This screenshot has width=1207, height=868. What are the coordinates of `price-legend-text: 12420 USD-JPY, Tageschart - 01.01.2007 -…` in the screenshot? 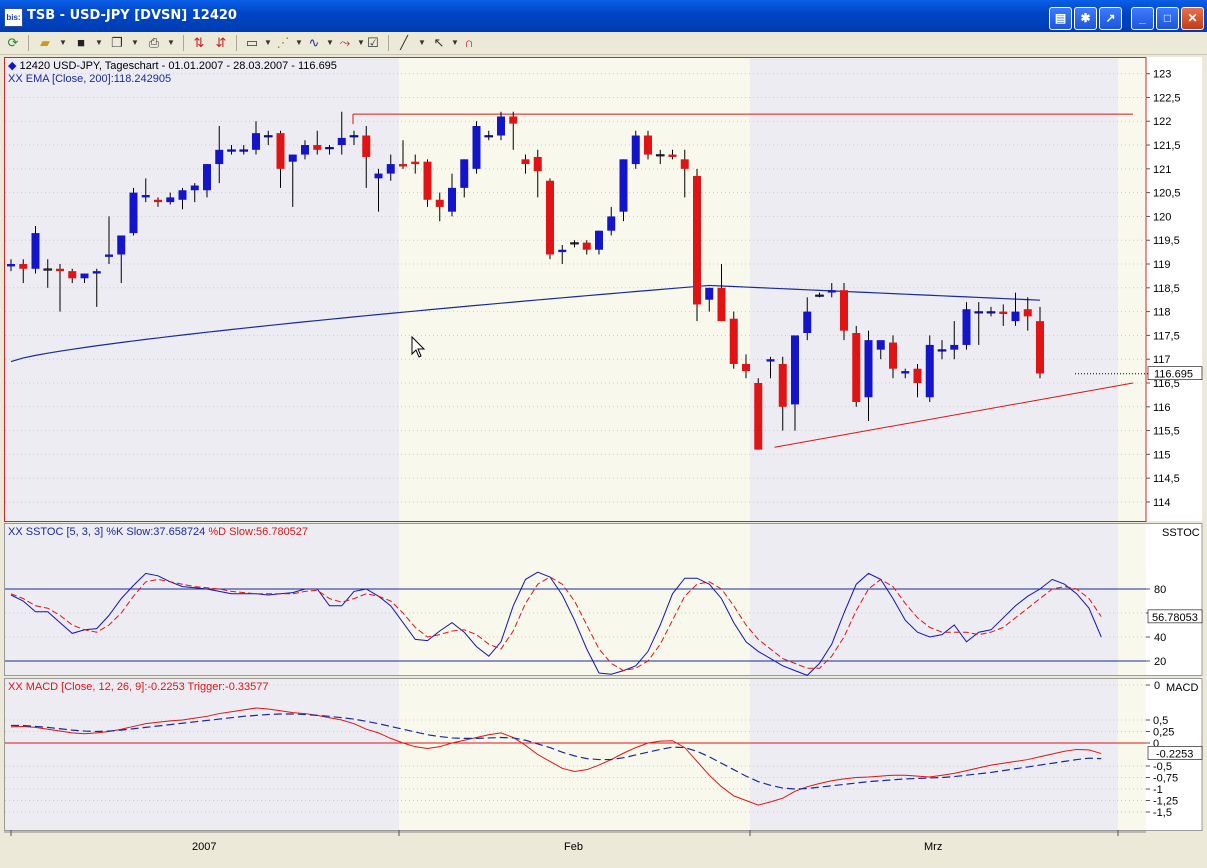 It's located at (178, 66).